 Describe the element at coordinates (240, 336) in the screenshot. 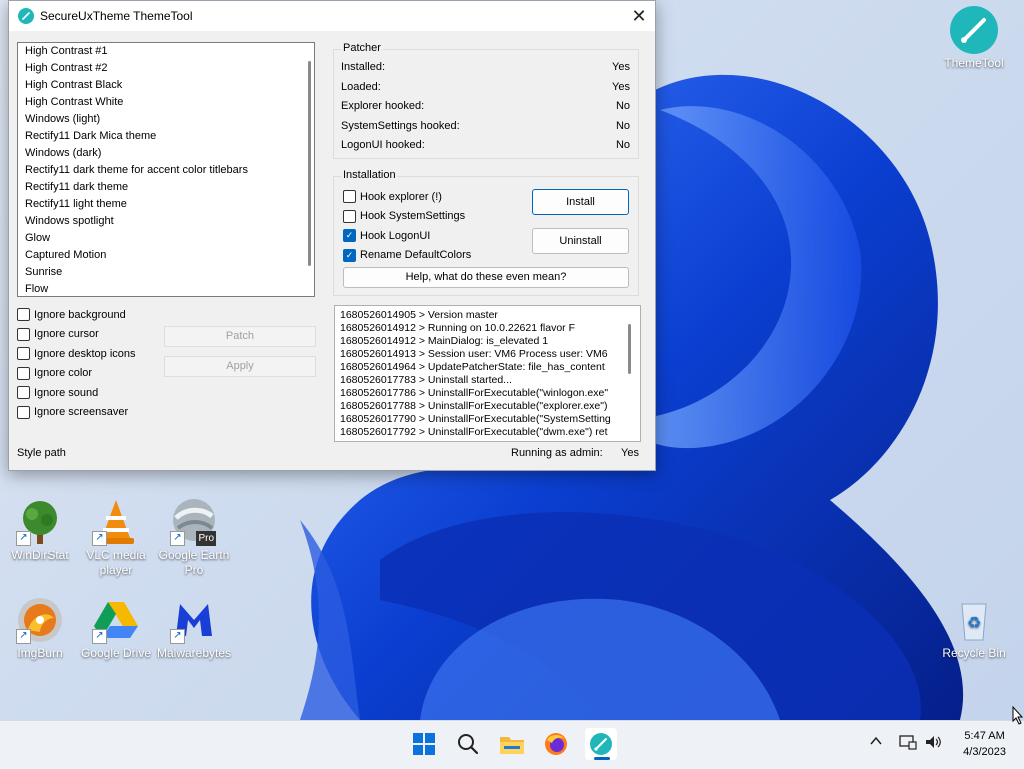

I see `patch-button: Patch` at that location.